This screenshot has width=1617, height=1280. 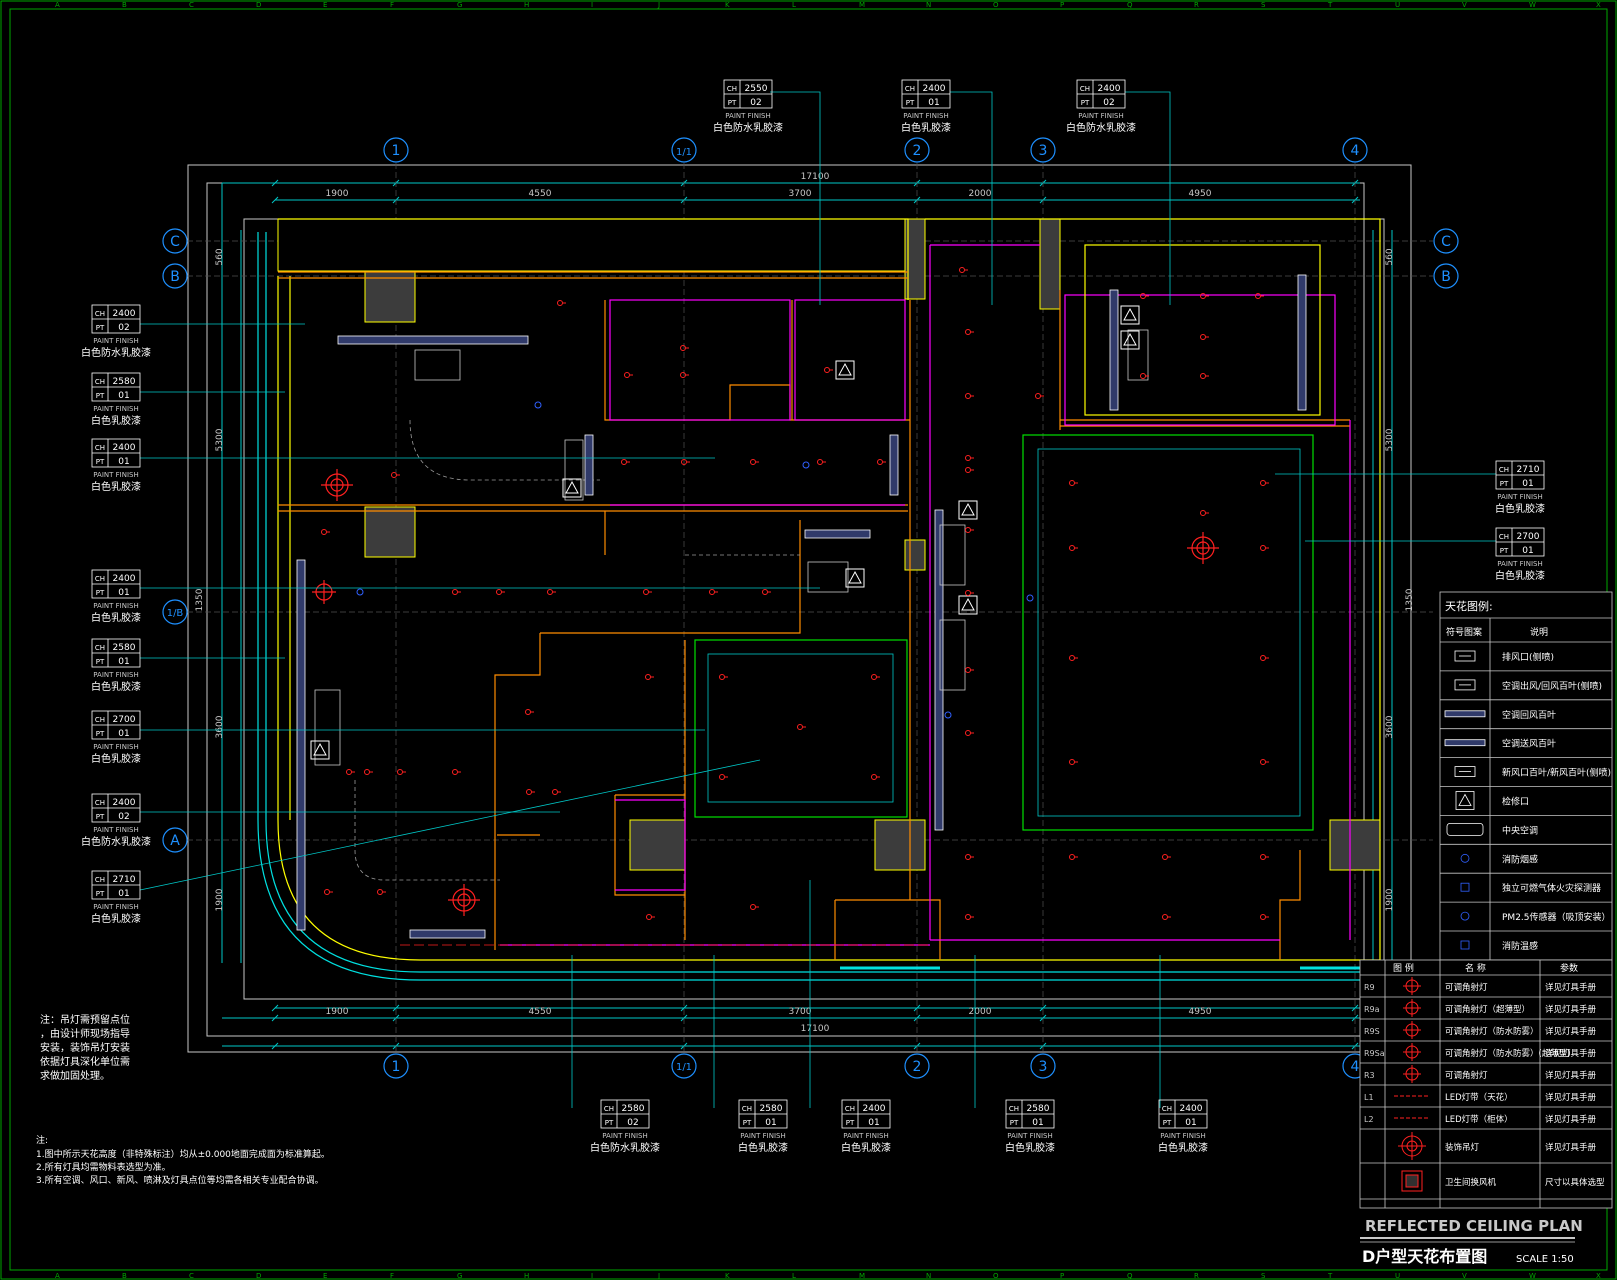 I want to click on dim-seg-3-top: 3700, so click(x=800, y=194).